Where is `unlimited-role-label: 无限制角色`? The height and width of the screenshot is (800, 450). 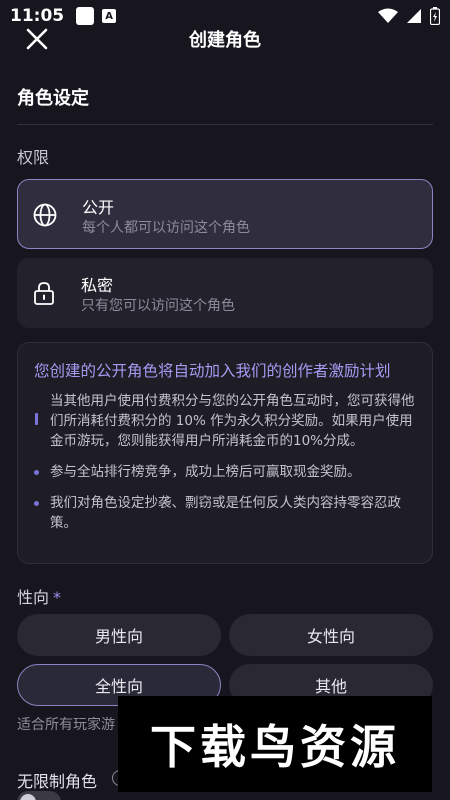
unlimited-role-label: 无限制角色 is located at coordinates (57, 781).